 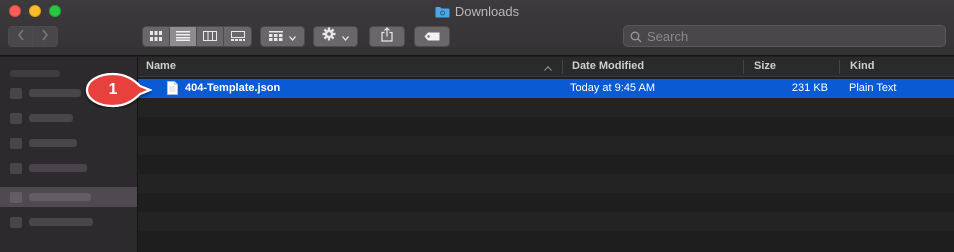 What do you see at coordinates (765, 66) in the screenshot?
I see `column-header-size: Size` at bounding box center [765, 66].